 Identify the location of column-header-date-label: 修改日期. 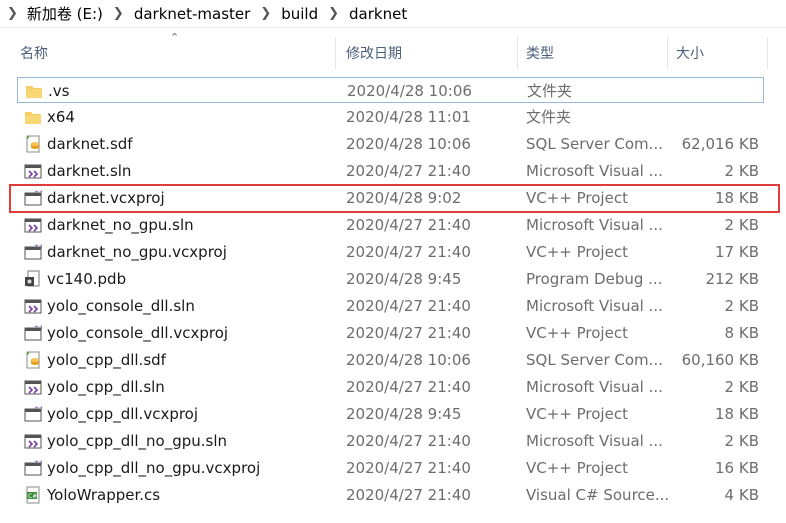
(374, 54).